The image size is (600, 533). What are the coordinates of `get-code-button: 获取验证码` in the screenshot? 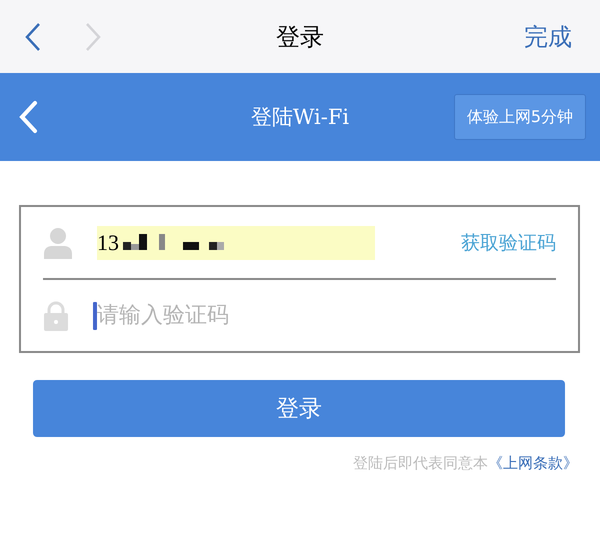 It's located at (508, 243).